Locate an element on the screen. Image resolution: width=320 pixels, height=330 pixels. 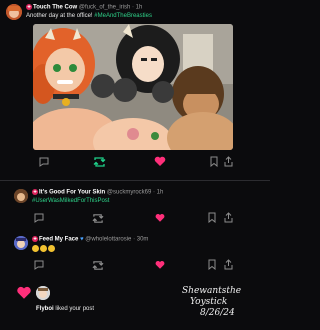
post-hashtag: #MeAndTheBreasties is located at coordinates (123, 16).